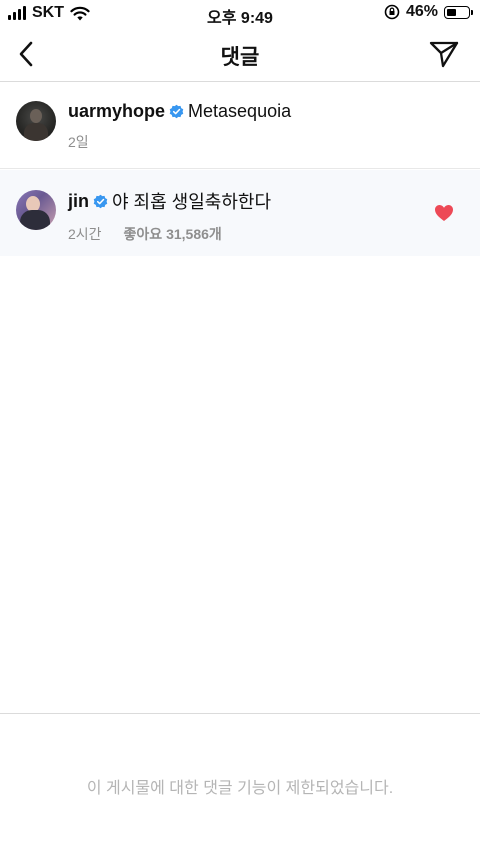  I want to click on status-right: 46%, so click(428, 12).